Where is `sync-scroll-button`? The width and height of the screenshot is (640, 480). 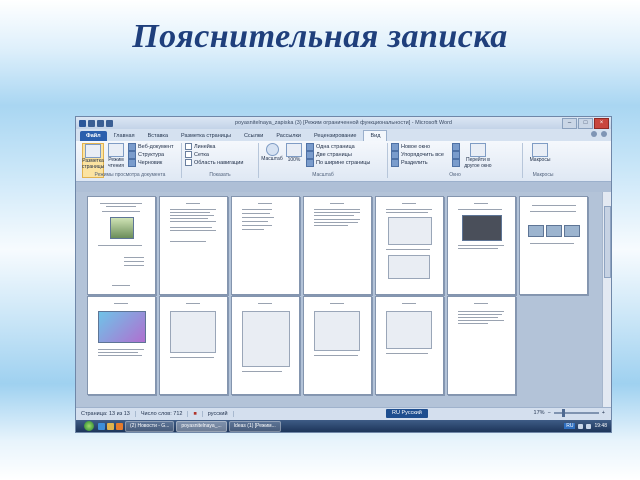 sync-scroll-button is located at coordinates (455, 154).